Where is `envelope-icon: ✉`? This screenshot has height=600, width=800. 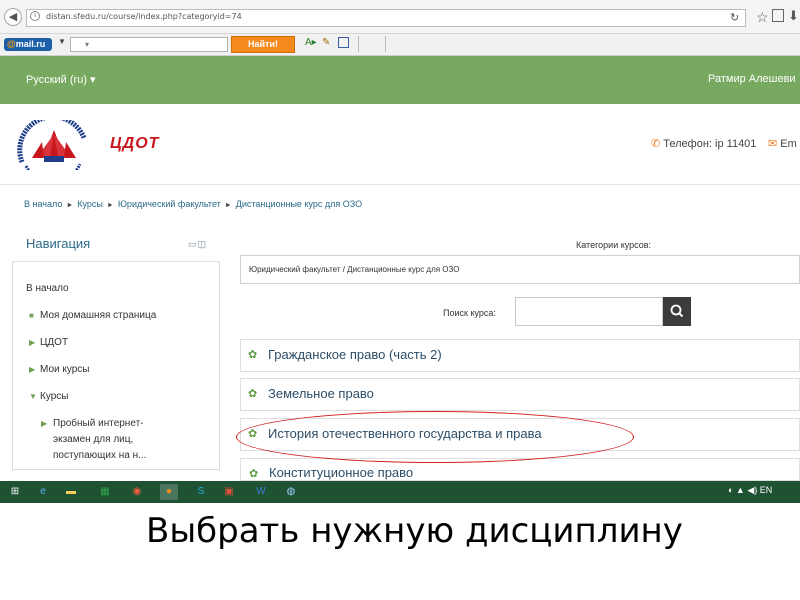 envelope-icon: ✉ is located at coordinates (773, 144).